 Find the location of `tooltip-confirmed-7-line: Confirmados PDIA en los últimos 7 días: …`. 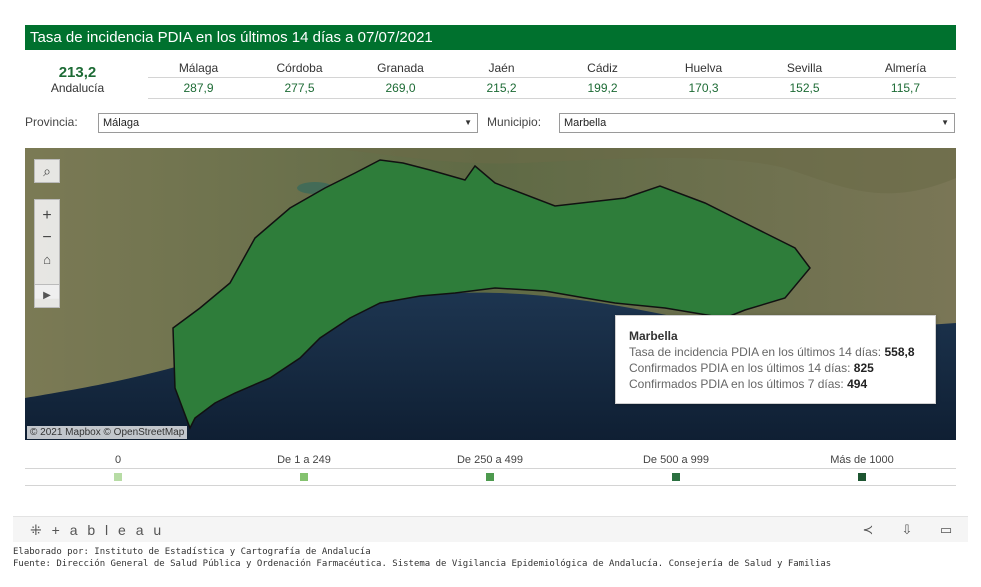

tooltip-confirmed-7-line: Confirmados PDIA en los últimos 7 días: … is located at coordinates (782, 384).